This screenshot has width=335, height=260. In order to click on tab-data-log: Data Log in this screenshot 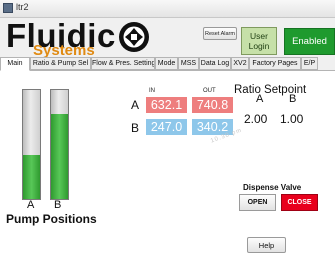, I will do `click(215, 63)`.